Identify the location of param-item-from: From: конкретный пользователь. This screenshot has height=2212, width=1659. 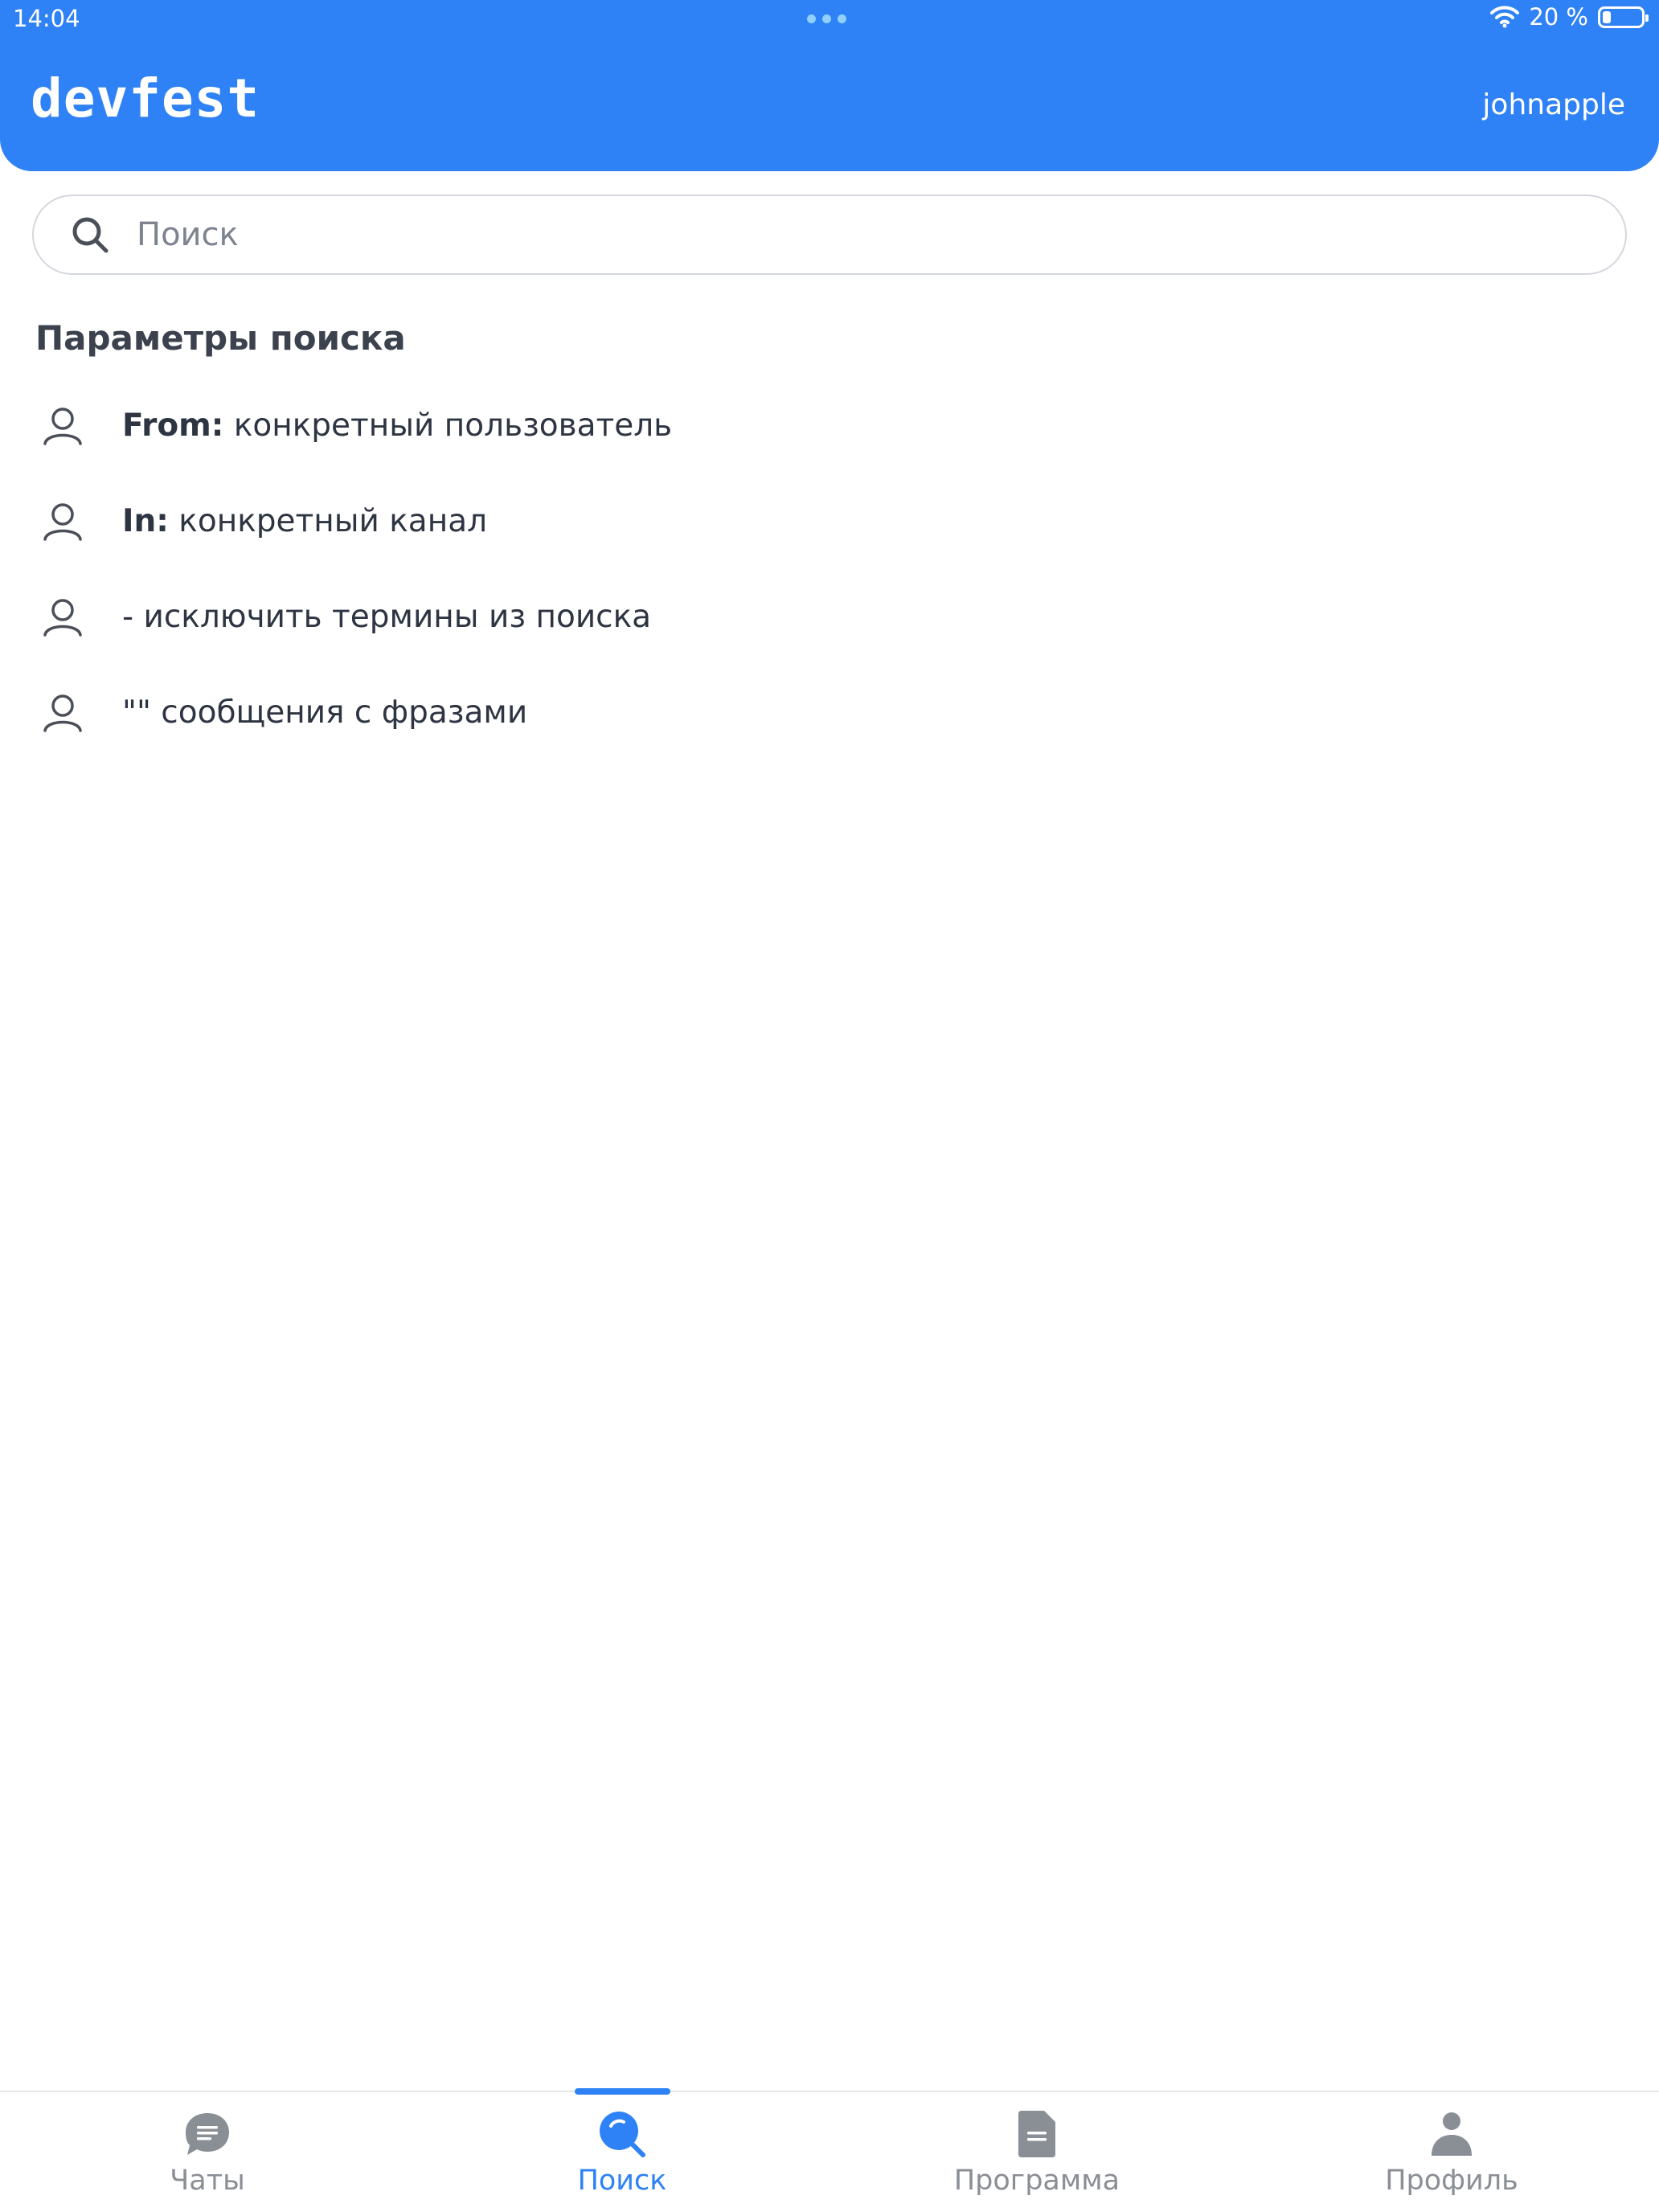
(356, 425).